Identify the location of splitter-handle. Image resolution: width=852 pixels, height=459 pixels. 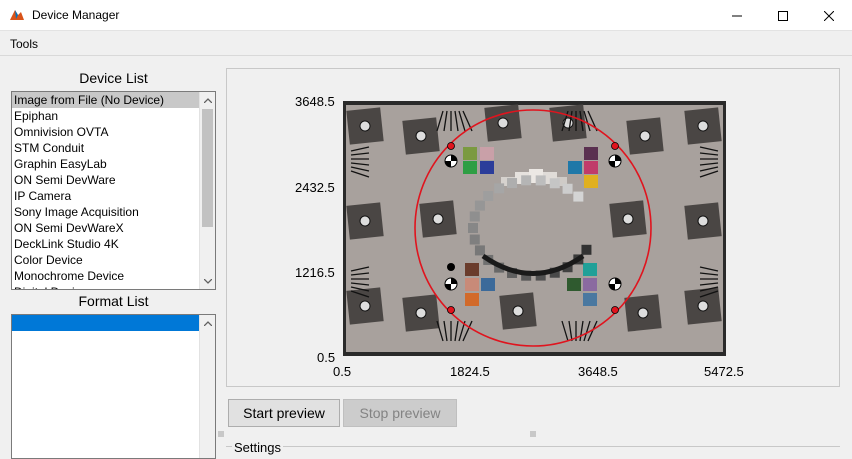
(534, 433).